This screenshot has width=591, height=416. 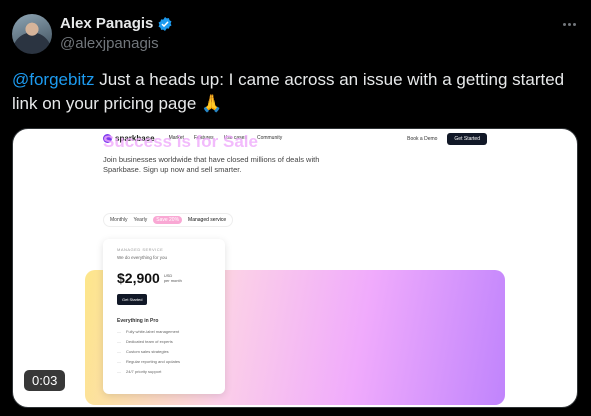 I want to click on plan-tagline: We do everything for you, so click(x=142, y=257).